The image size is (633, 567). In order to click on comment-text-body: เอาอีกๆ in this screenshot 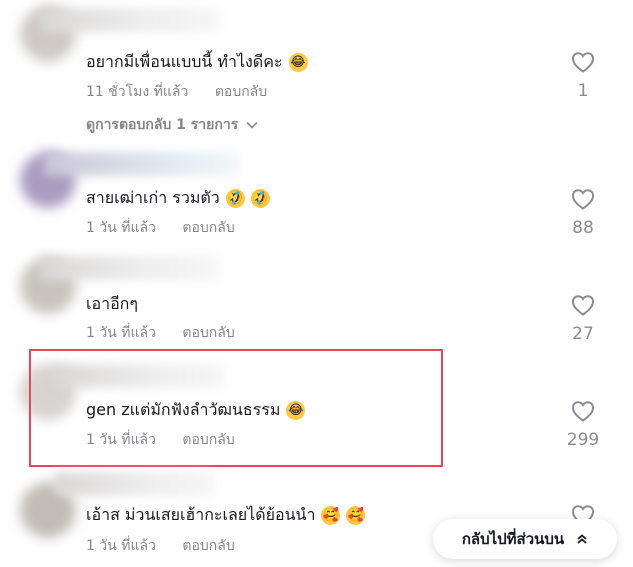, I will do `click(112, 303)`.